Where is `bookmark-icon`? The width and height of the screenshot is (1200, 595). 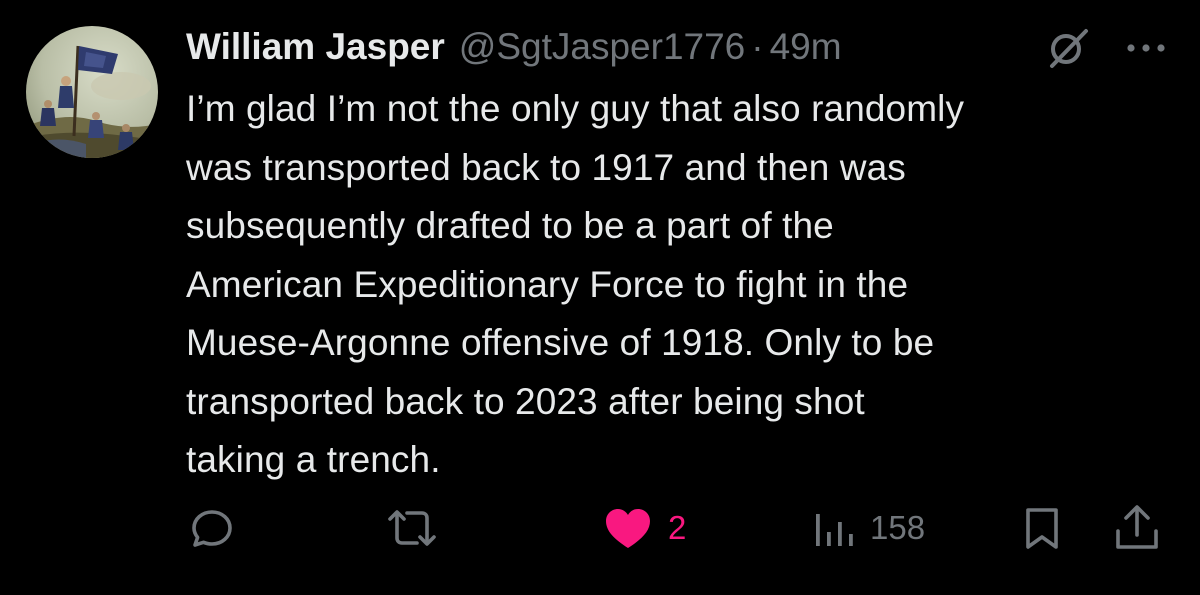
bookmark-icon is located at coordinates (1042, 528).